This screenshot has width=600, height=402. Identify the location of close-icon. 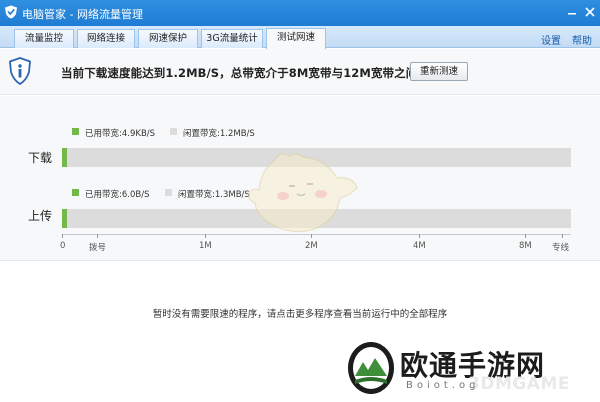
(590, 12).